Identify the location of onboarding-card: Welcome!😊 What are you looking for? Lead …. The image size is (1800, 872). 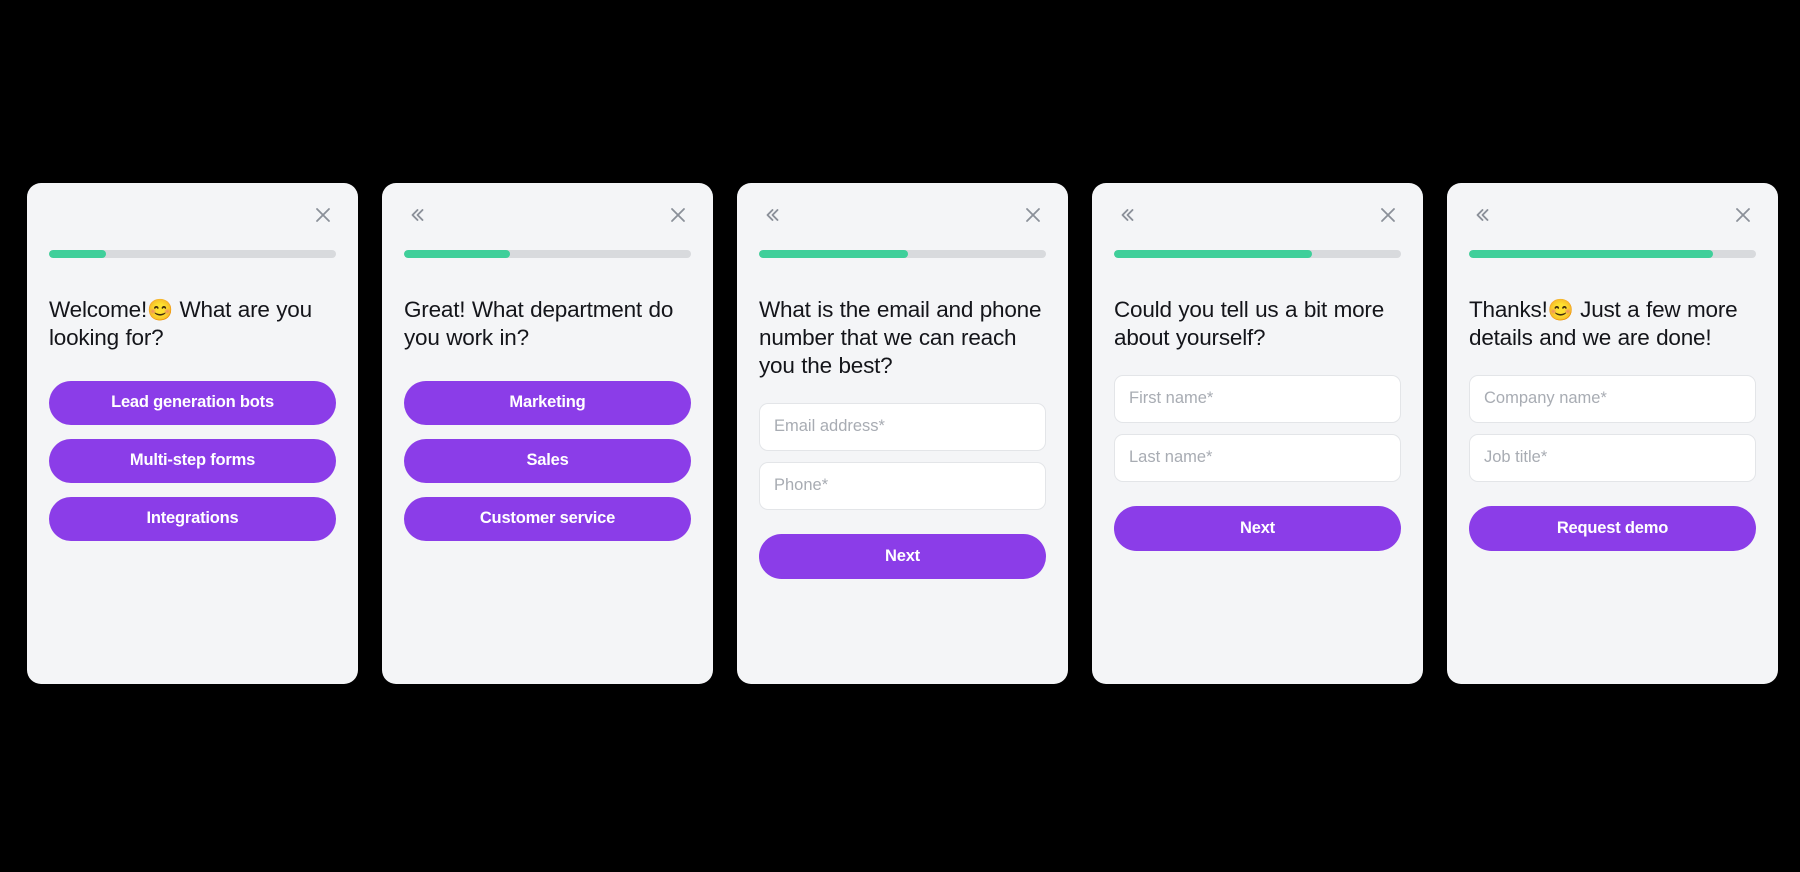
(192, 433).